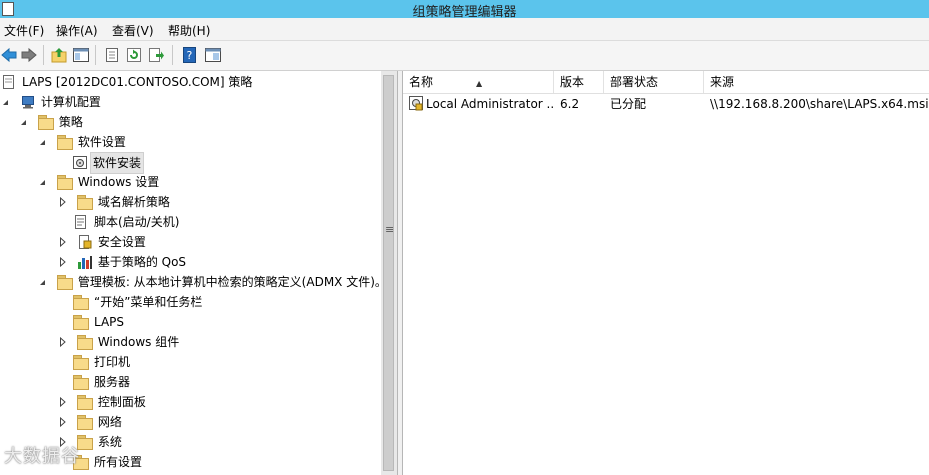  I want to click on msi-package-icon, so click(416, 103).